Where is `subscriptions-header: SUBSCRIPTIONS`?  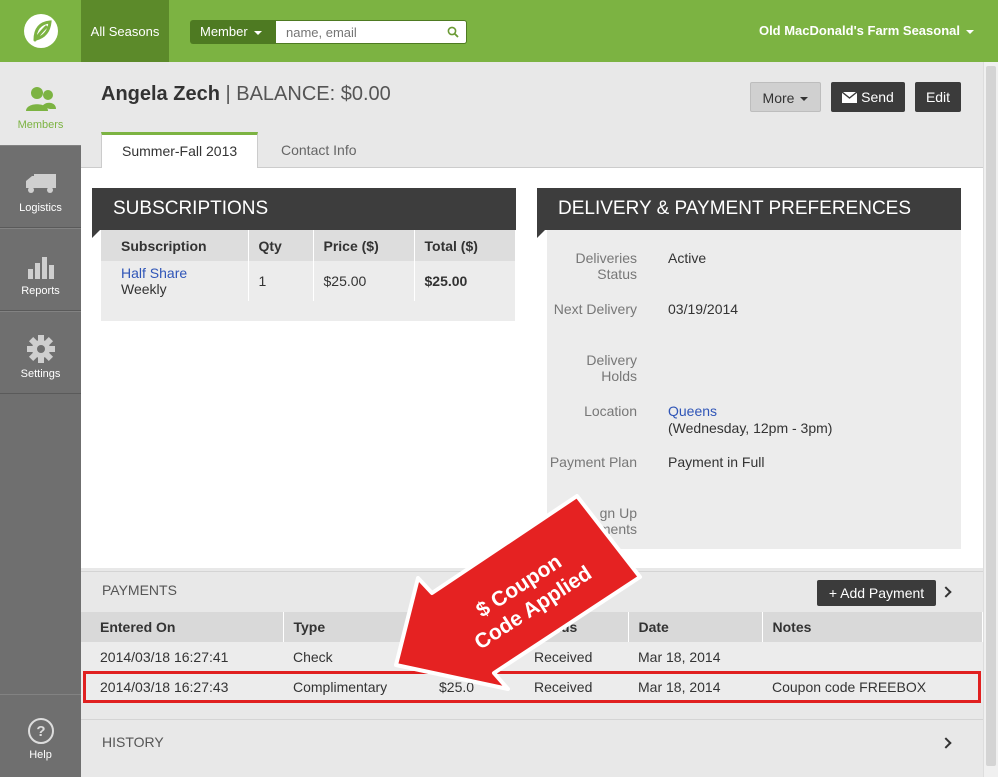 subscriptions-header: SUBSCRIPTIONS is located at coordinates (304, 213).